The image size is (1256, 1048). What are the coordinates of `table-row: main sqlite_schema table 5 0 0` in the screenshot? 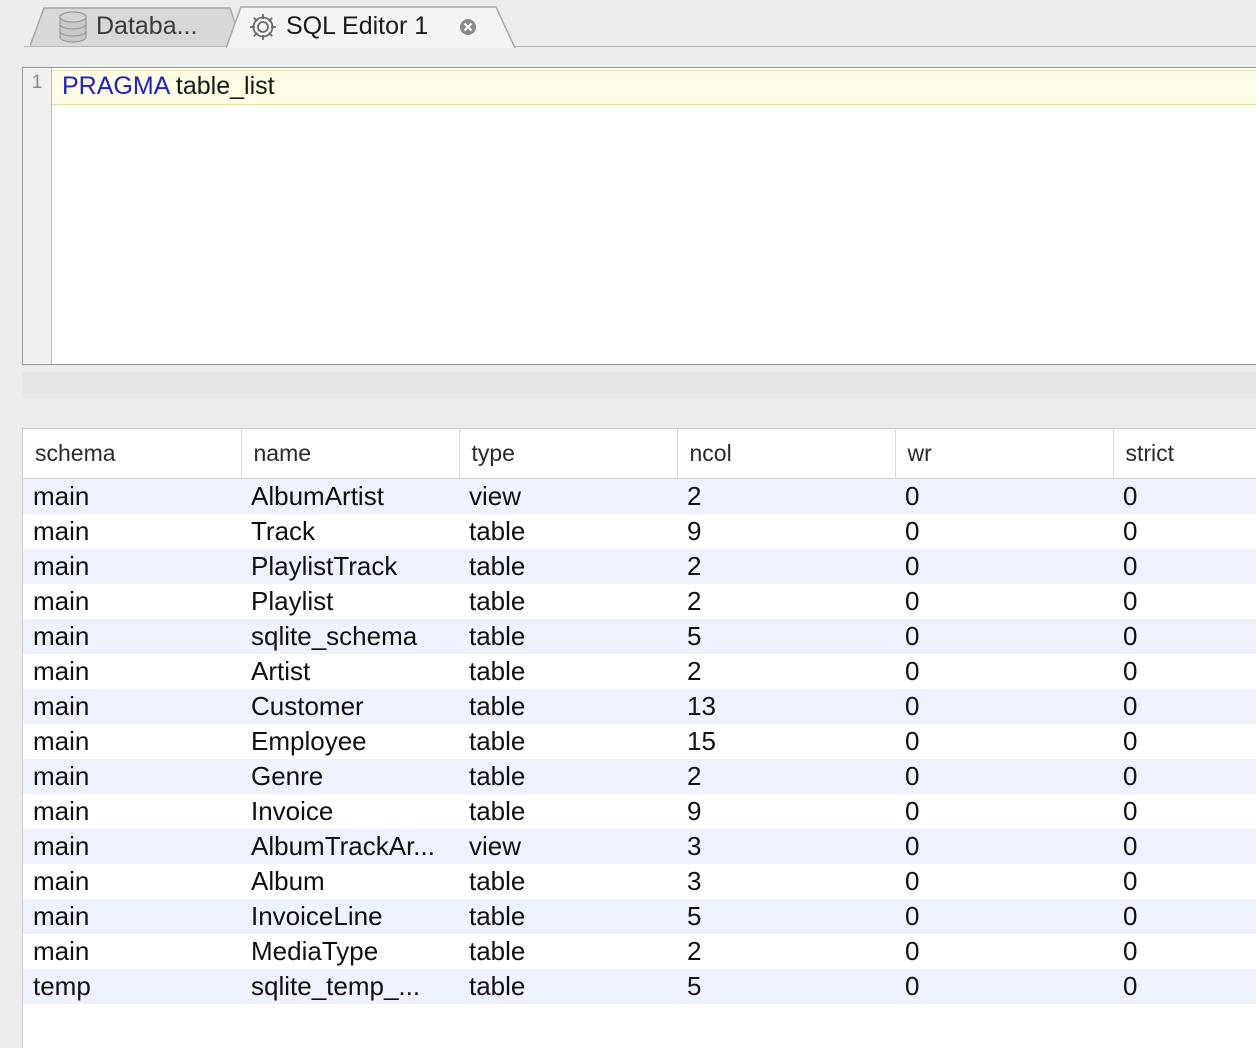 It's located at (639, 636).